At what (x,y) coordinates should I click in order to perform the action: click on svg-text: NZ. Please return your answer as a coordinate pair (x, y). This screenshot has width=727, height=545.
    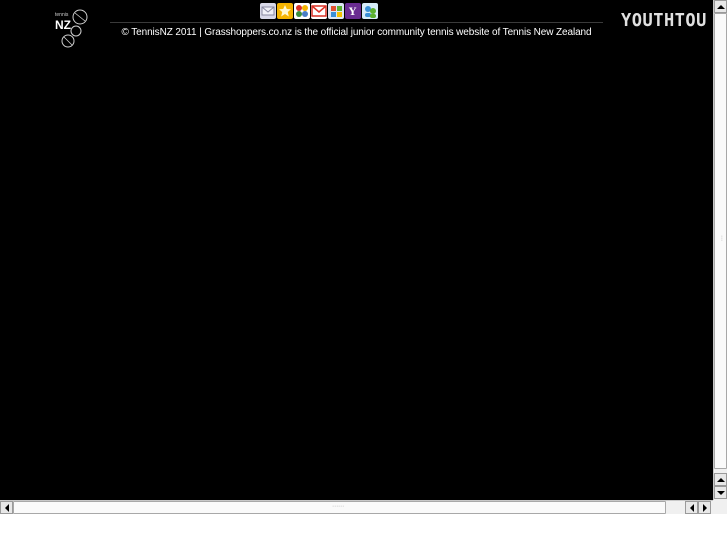
    Looking at the image, I should click on (63, 25).